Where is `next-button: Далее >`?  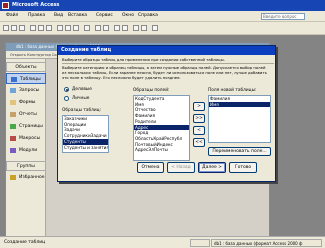 next-button: Далее > is located at coordinates (212, 167).